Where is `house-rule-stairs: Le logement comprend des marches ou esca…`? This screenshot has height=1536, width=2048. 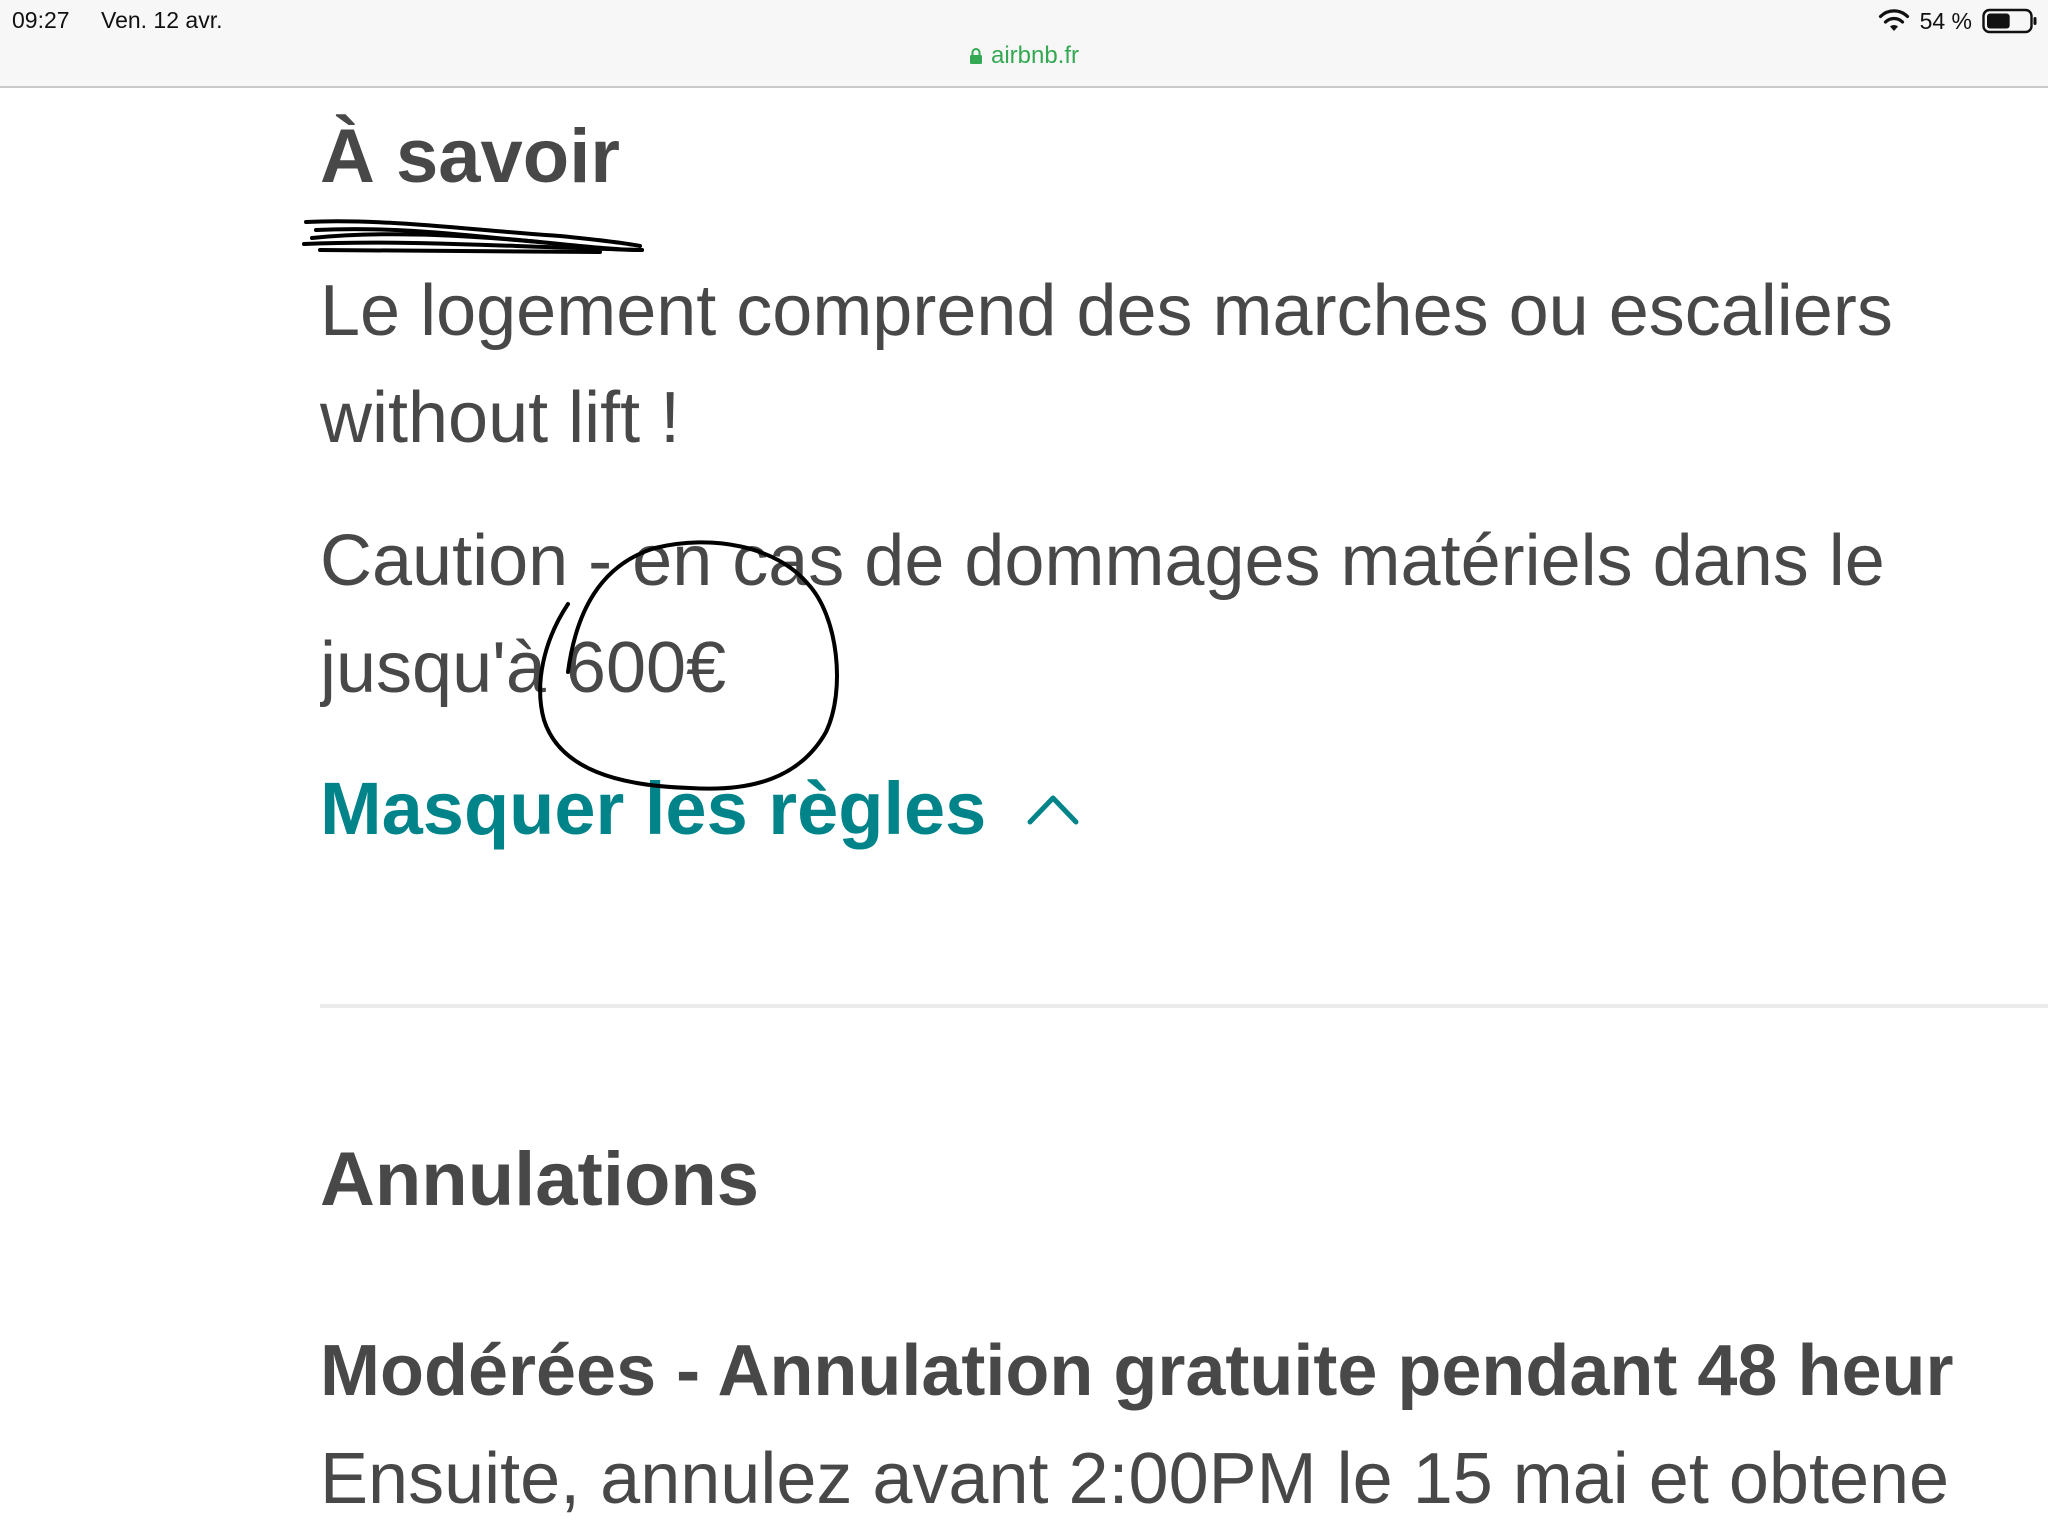
house-rule-stairs: Le logement comprend des marches ou esca… is located at coordinates (1106, 311).